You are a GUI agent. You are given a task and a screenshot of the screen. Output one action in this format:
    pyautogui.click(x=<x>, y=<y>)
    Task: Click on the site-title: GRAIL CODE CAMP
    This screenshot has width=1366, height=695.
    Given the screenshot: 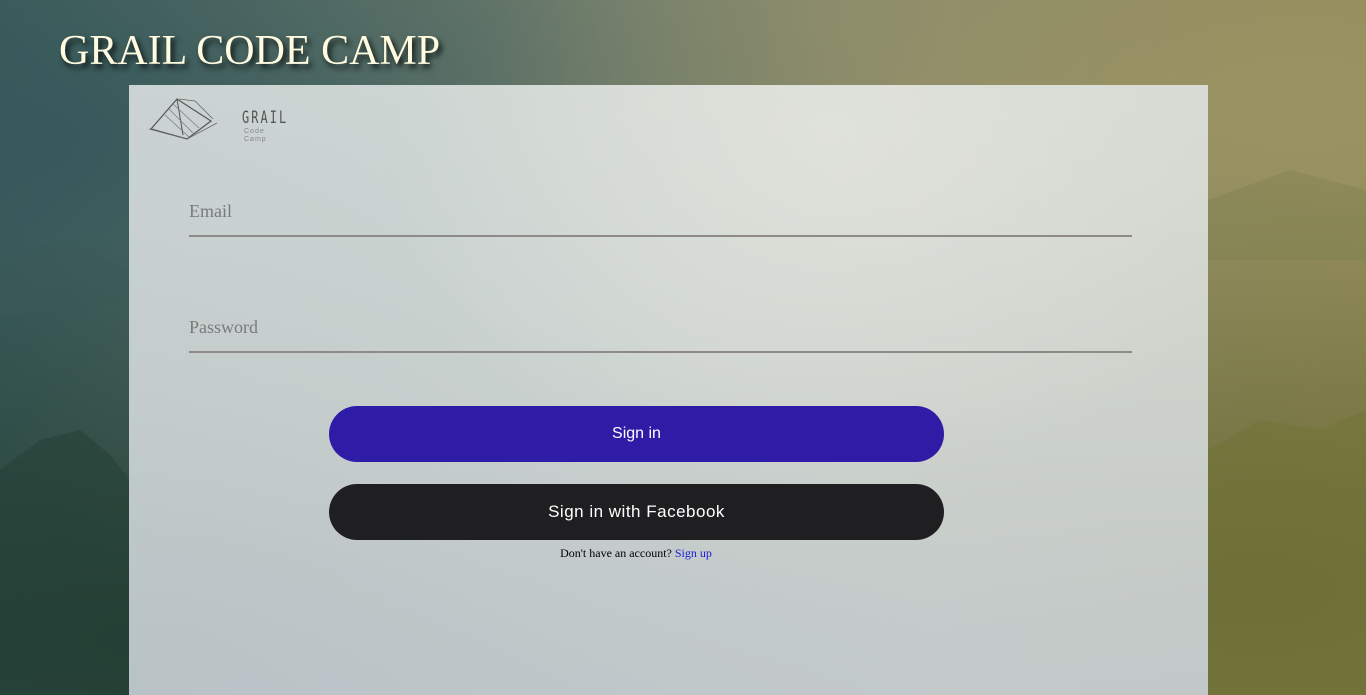 What is the action you would take?
    pyautogui.click(x=250, y=51)
    